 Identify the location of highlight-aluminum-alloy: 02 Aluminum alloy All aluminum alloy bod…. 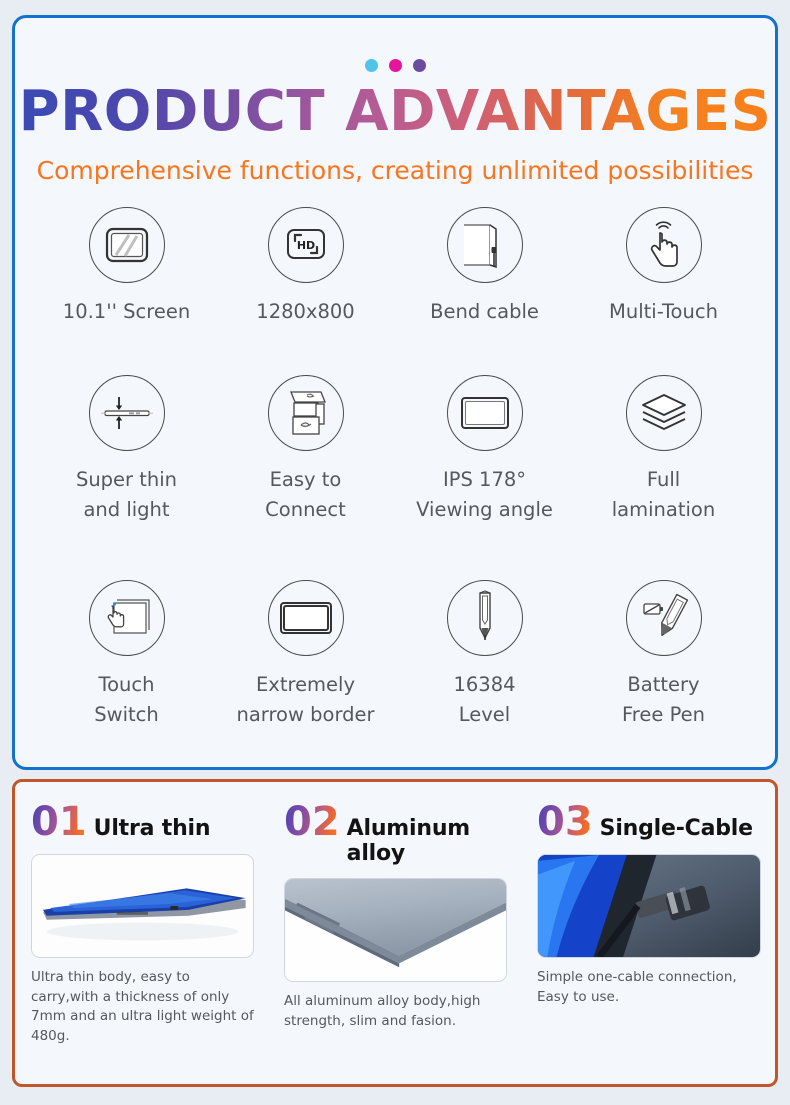
(394, 933).